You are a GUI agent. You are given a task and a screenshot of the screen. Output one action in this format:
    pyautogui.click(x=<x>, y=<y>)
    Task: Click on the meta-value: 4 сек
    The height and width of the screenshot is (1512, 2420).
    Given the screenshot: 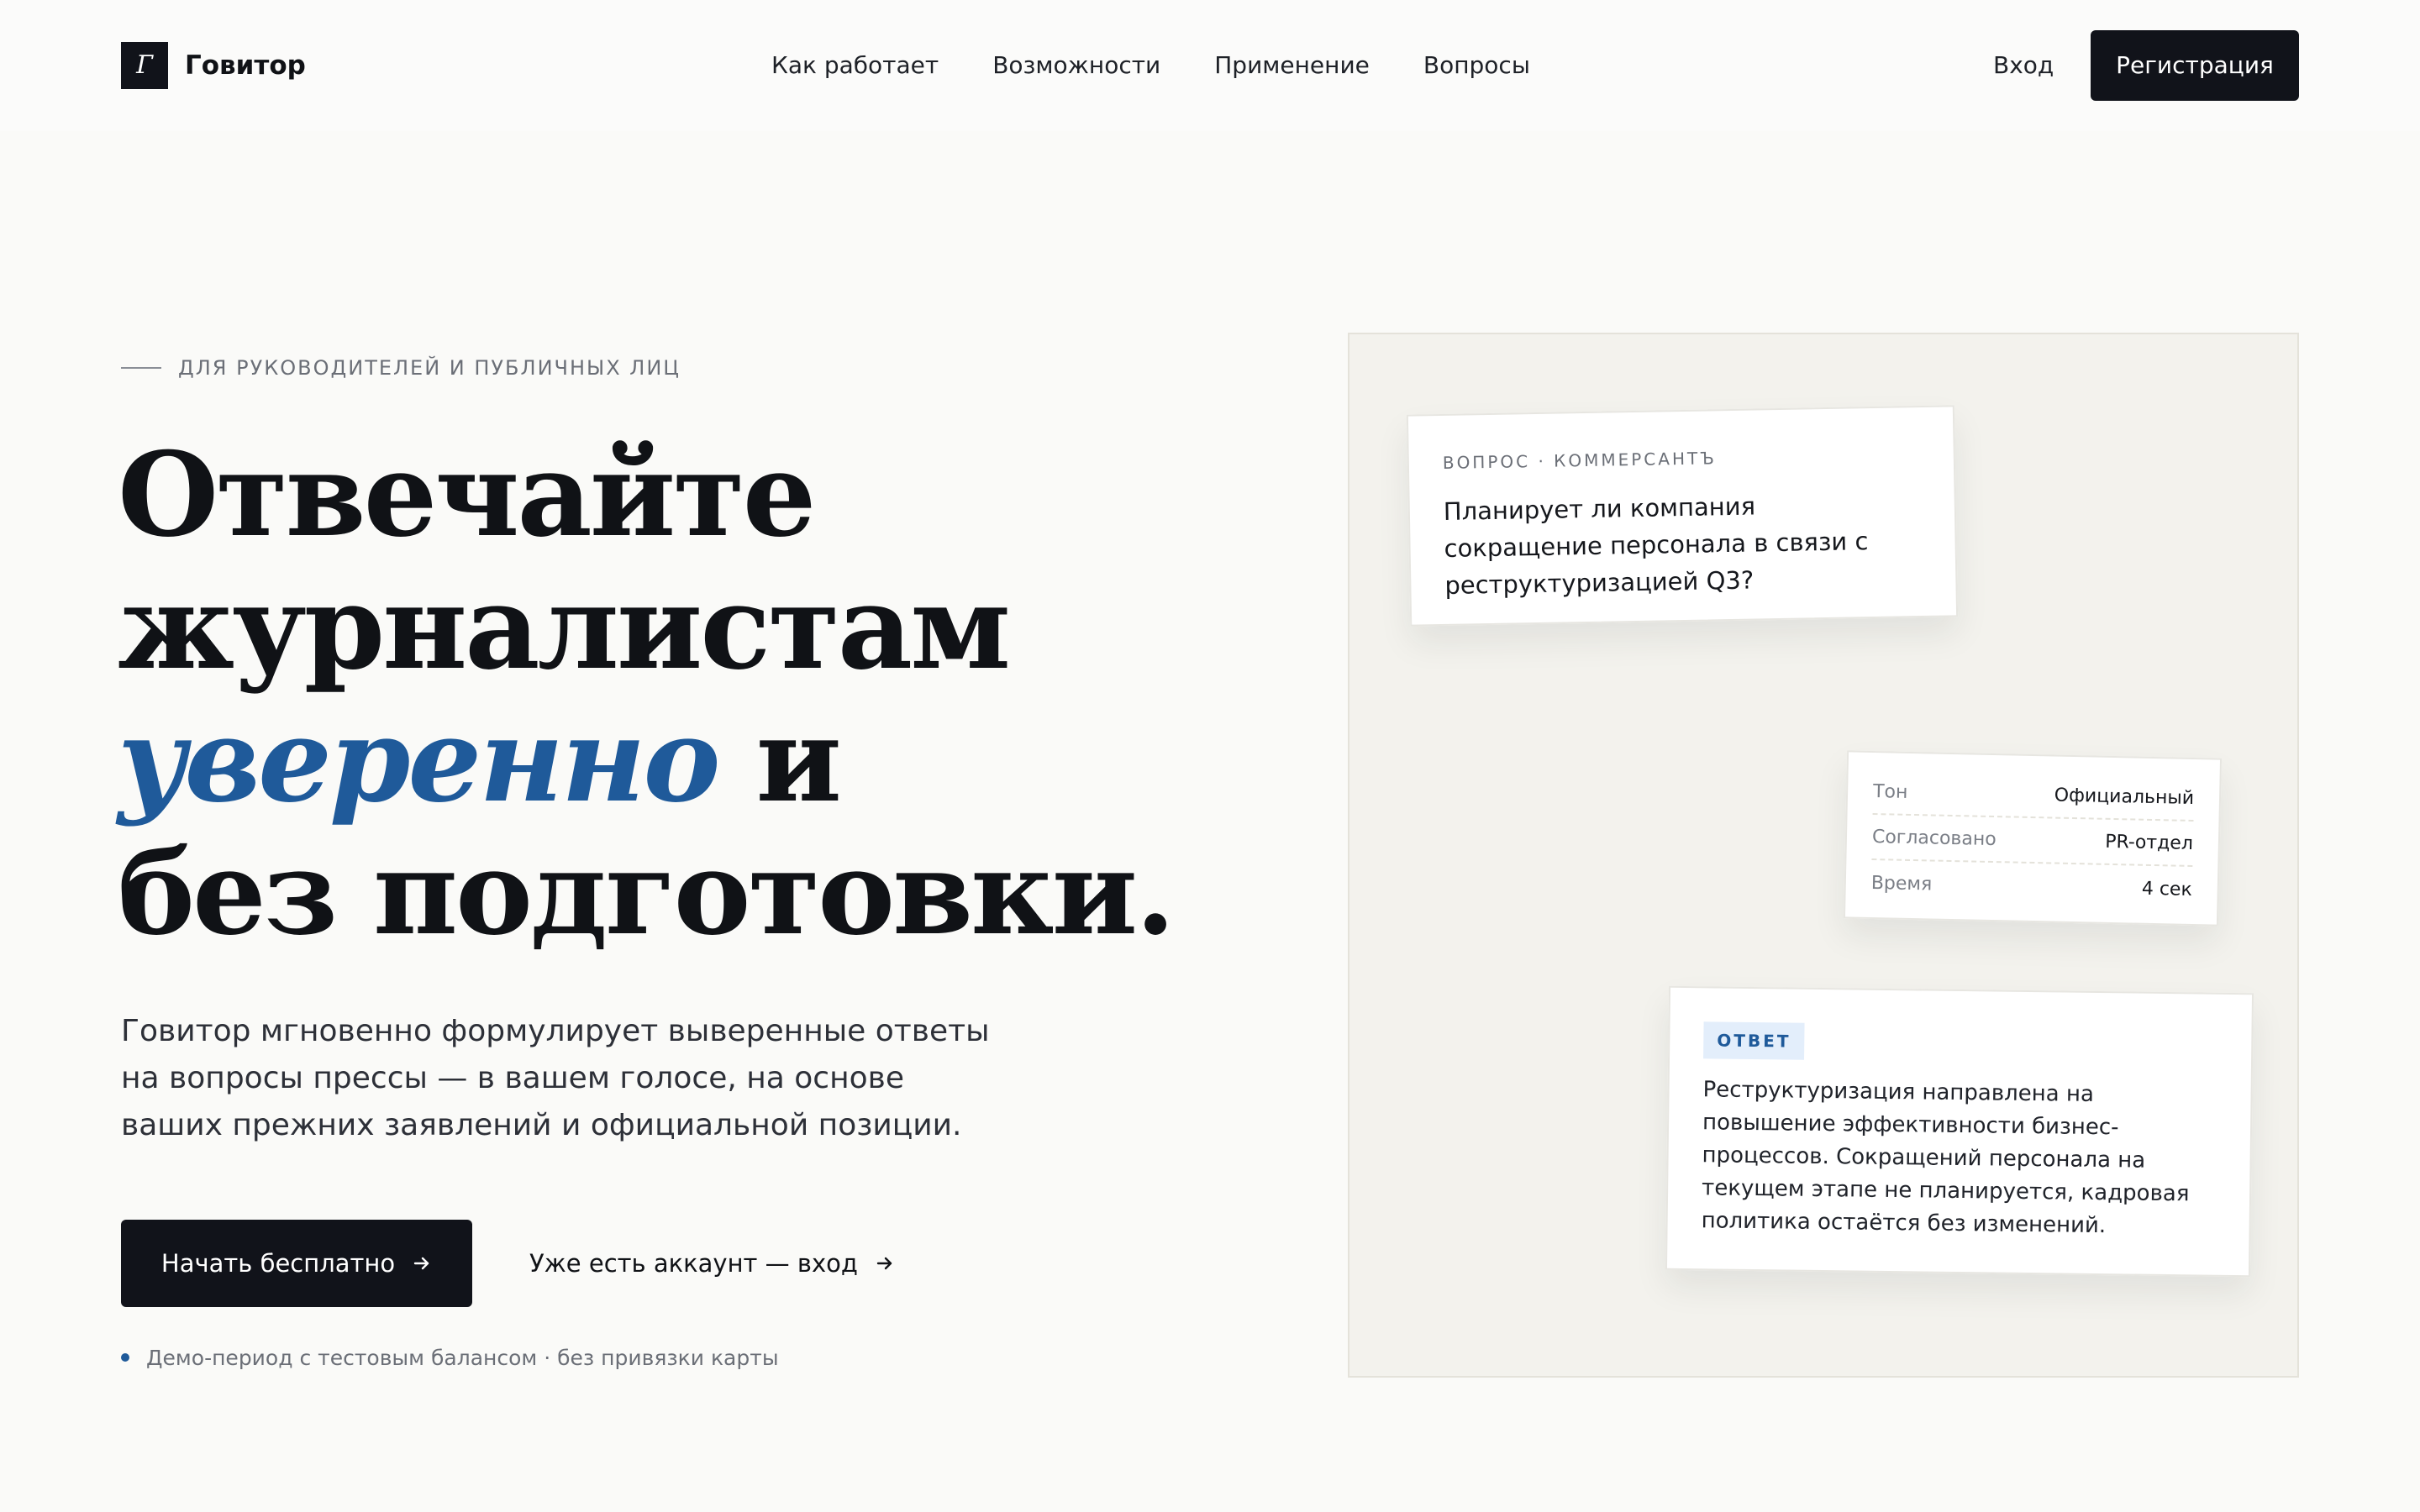 What is the action you would take?
    pyautogui.click(x=2167, y=889)
    